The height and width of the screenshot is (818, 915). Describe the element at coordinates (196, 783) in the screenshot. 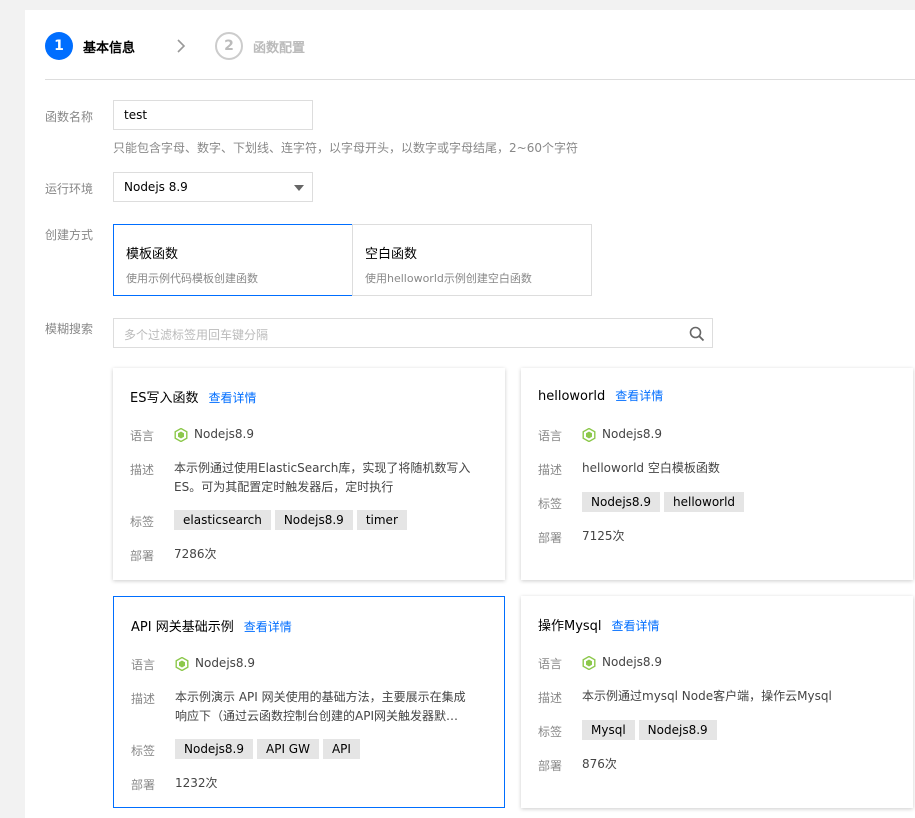

I see `deploy-count: 1232次` at that location.